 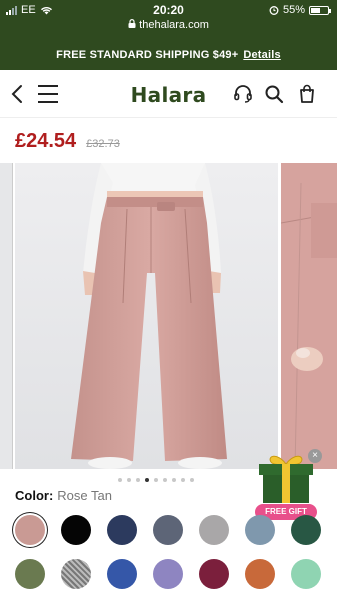 What do you see at coordinates (243, 94) in the screenshot?
I see `headset-icon` at bounding box center [243, 94].